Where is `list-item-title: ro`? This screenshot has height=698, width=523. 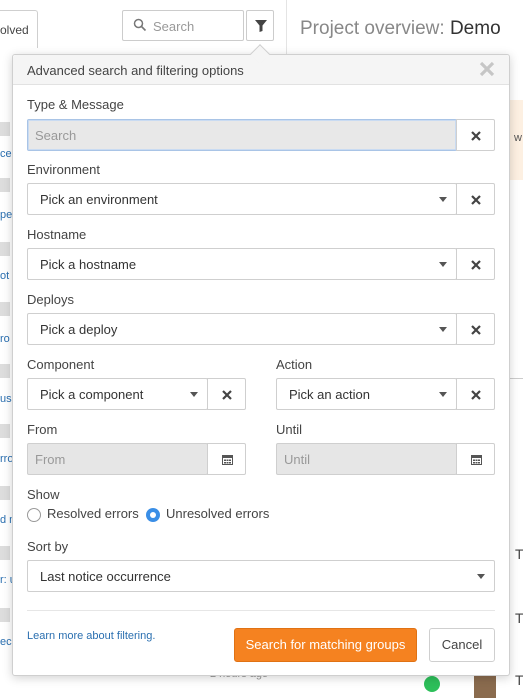
list-item-title: ro is located at coordinates (5, 339).